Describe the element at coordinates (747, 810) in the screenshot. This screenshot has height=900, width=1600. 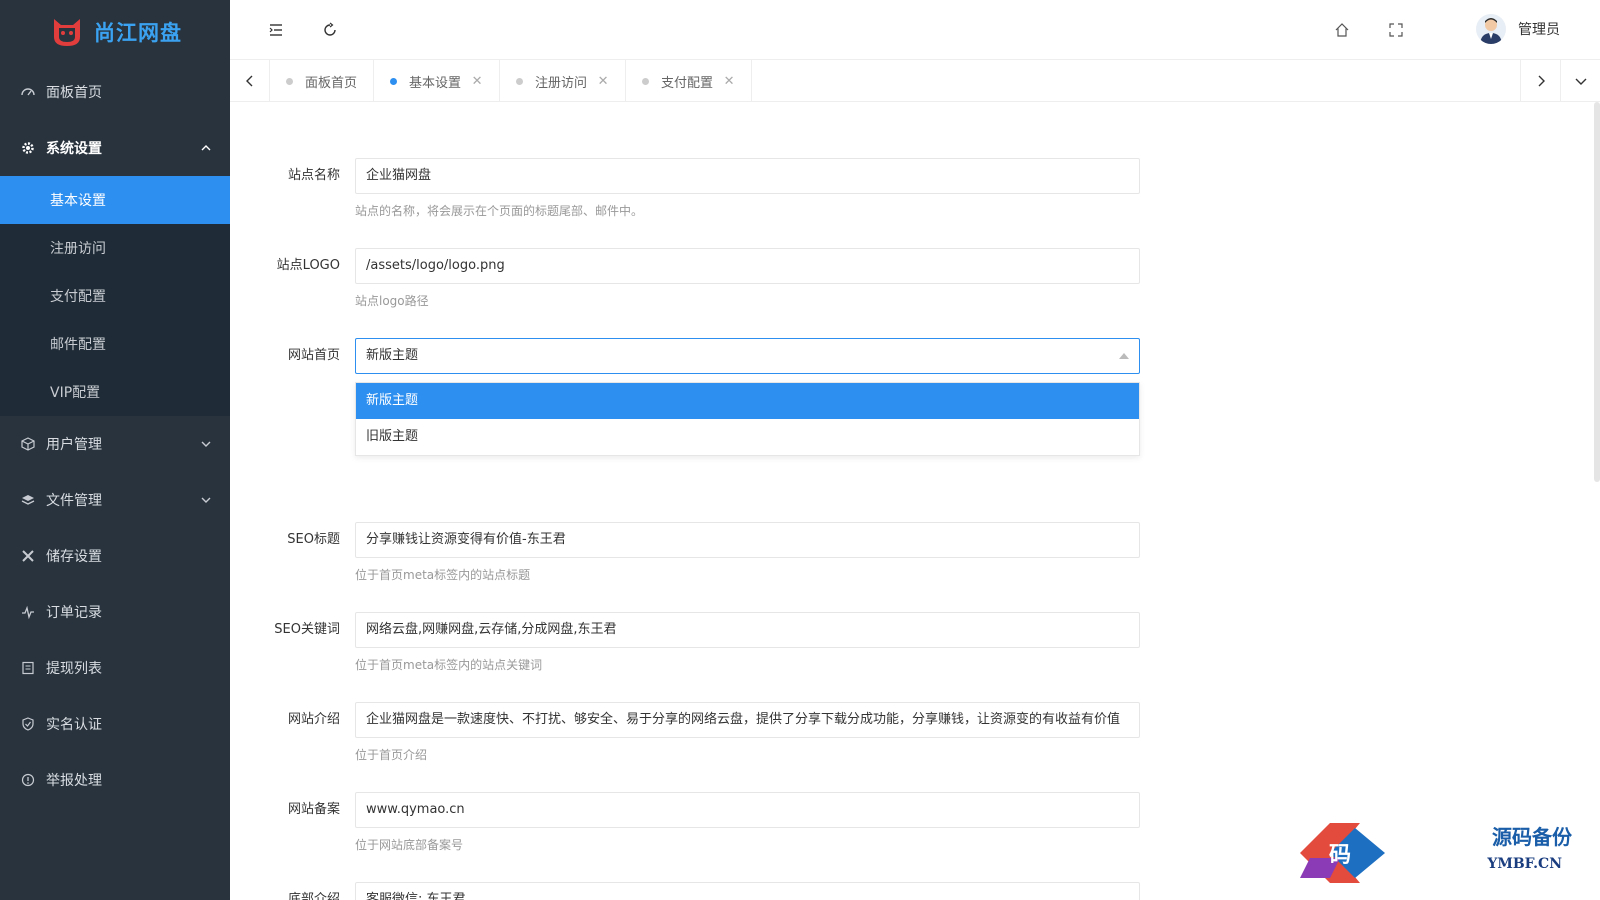
I see `icp-input: www.qymao.cn` at that location.